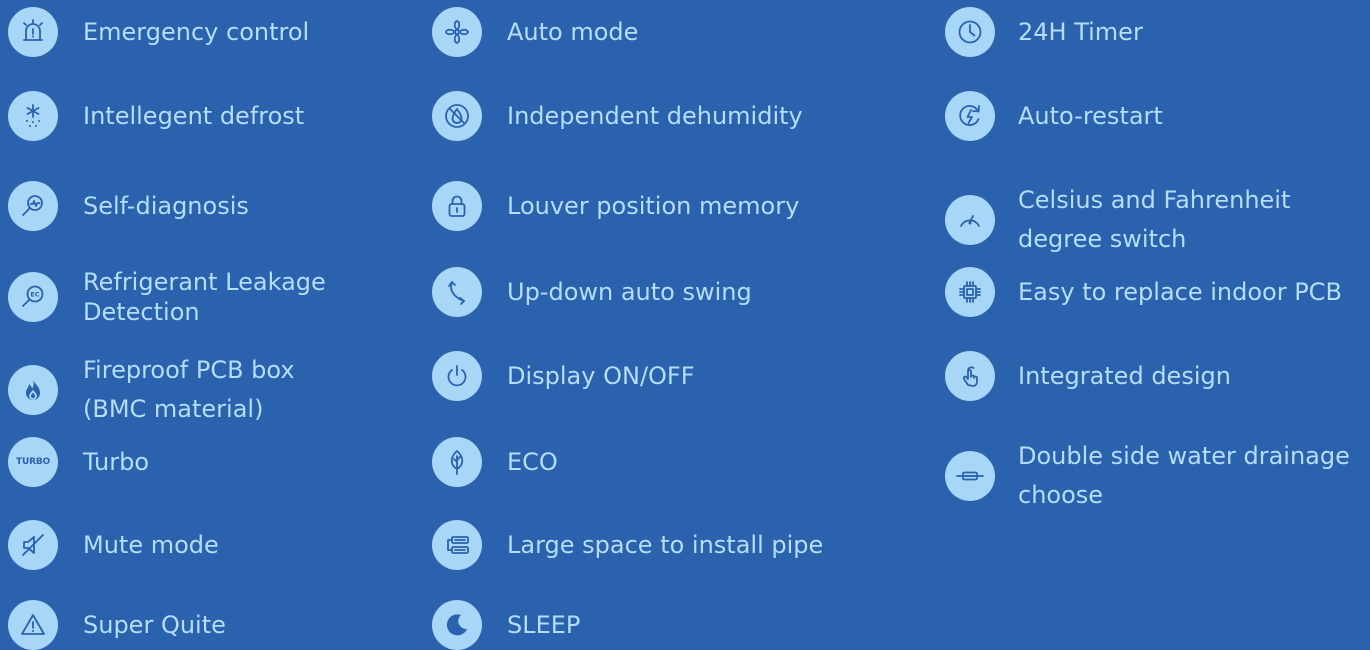  I want to click on feature-label: Up-down auto swing, so click(629, 292).